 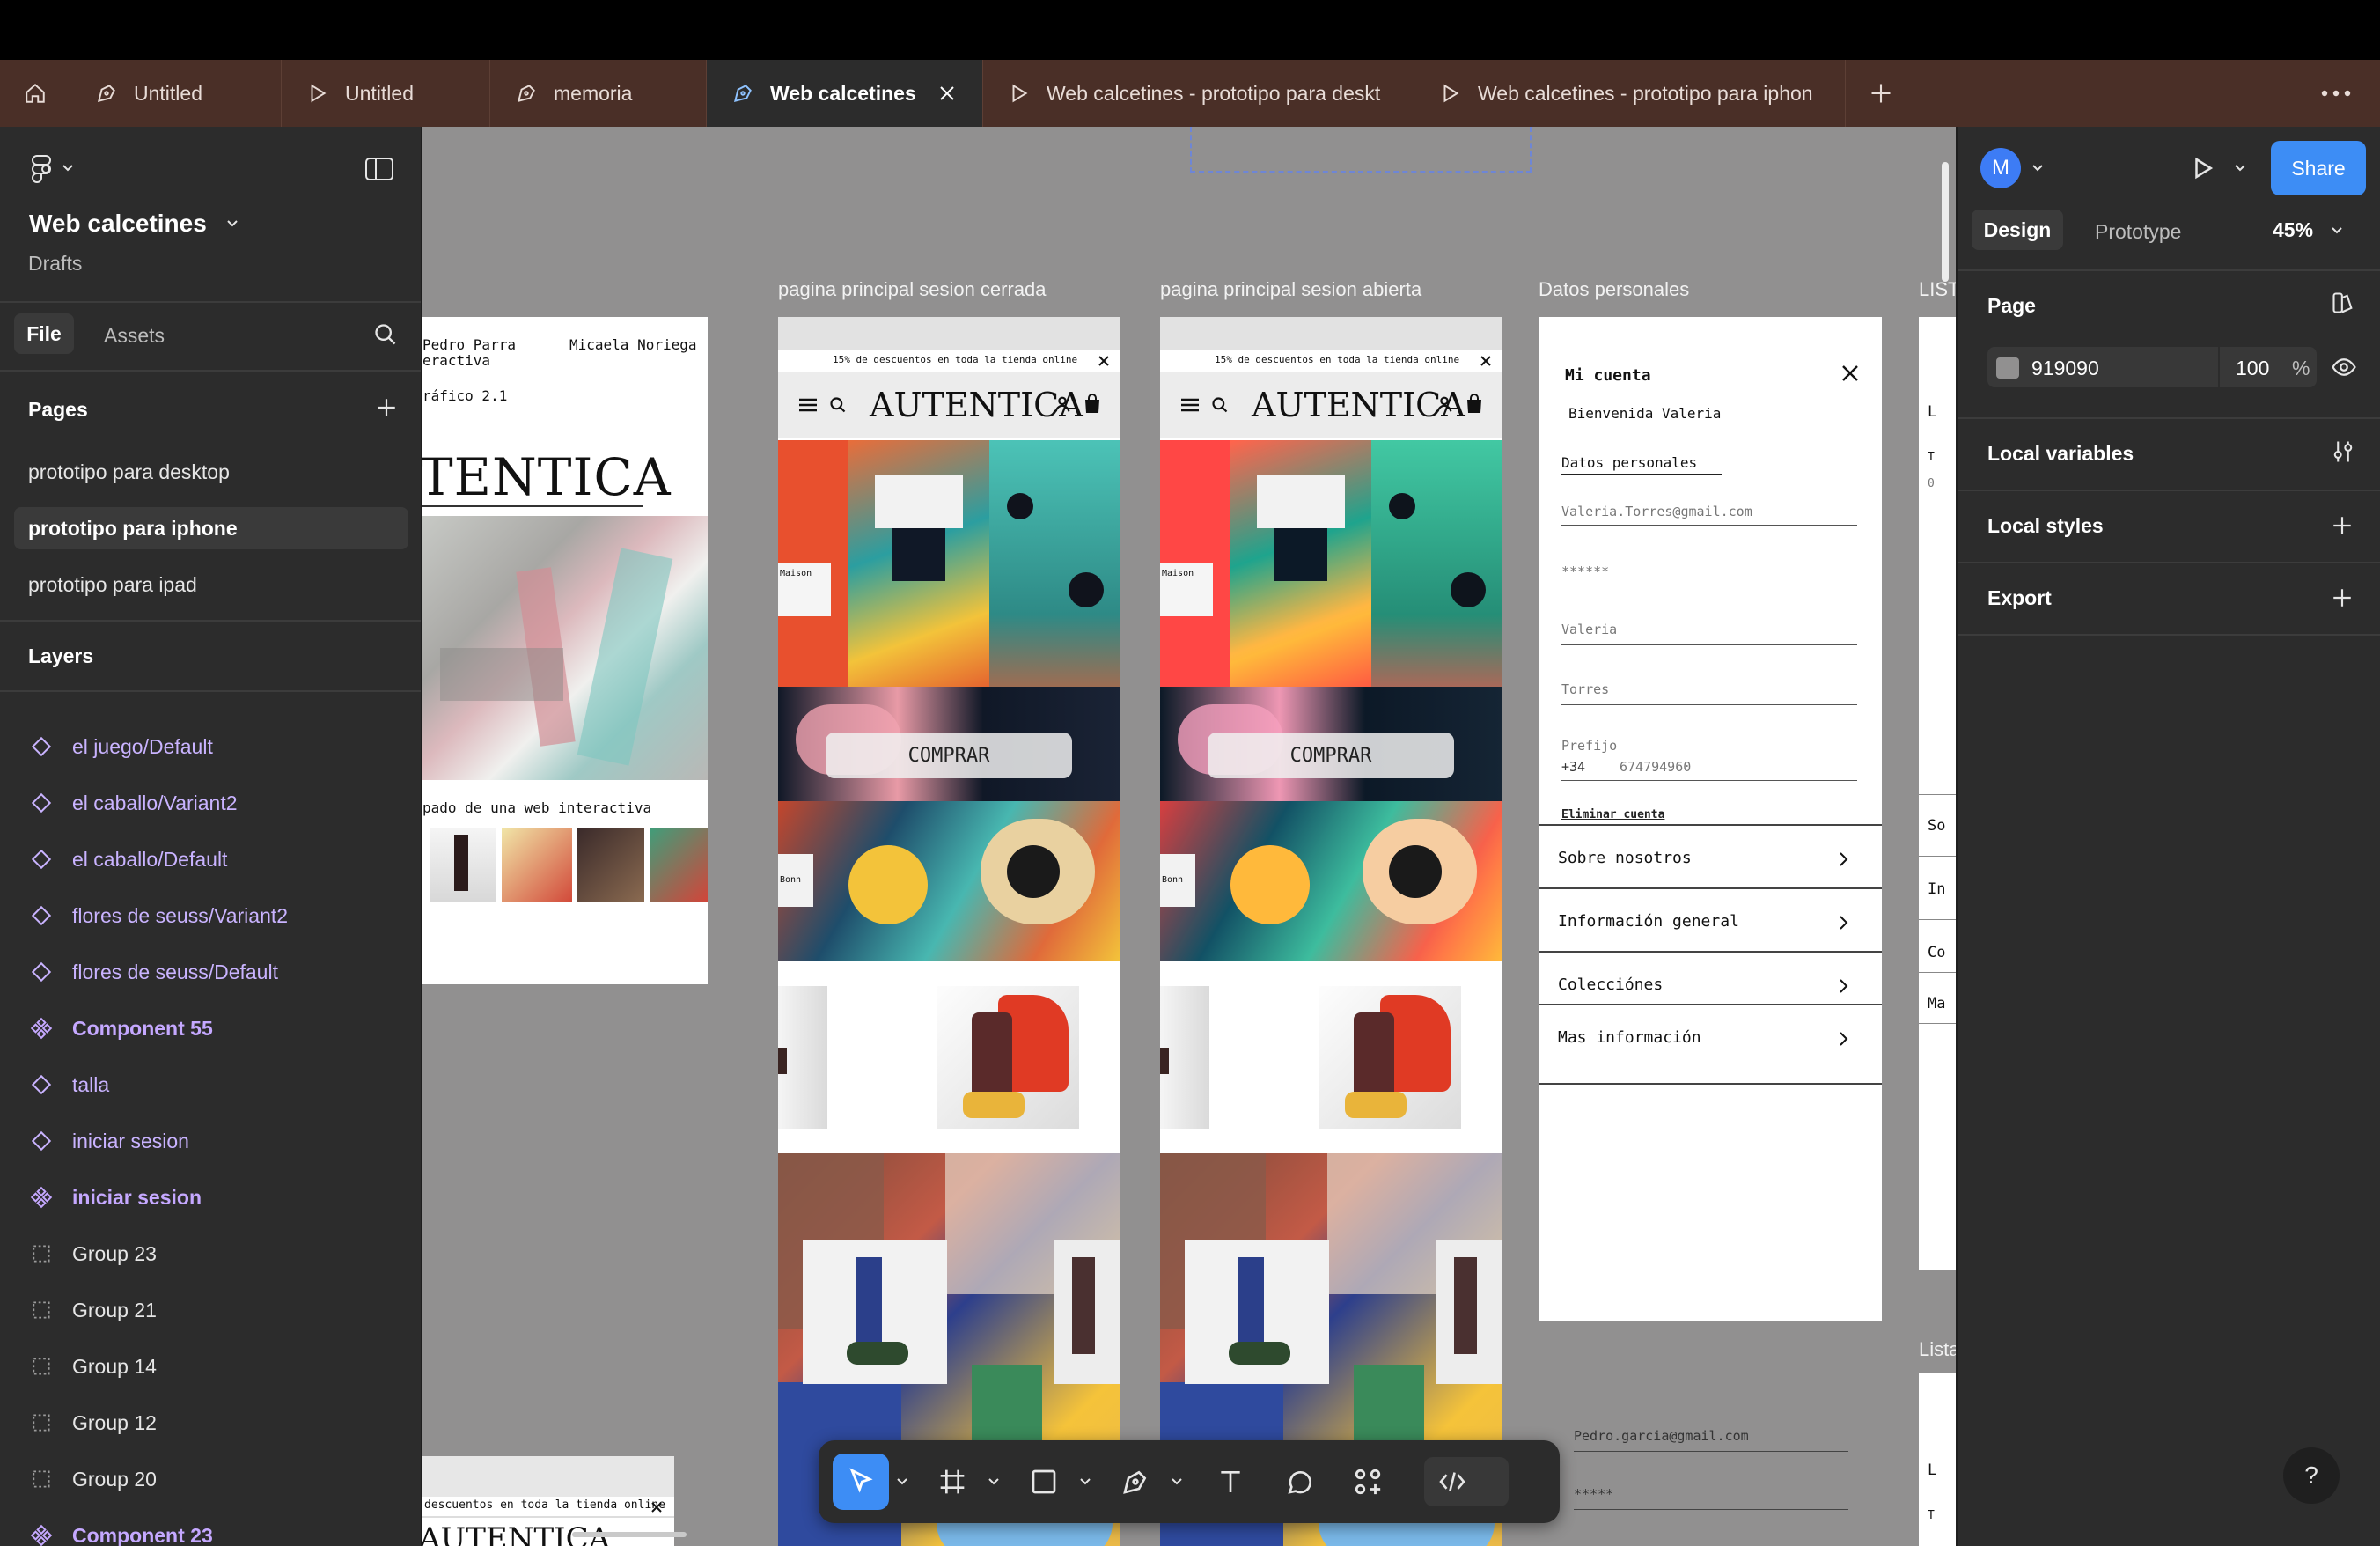 I want to click on account-menu-item: Información general, so click(x=1648, y=921).